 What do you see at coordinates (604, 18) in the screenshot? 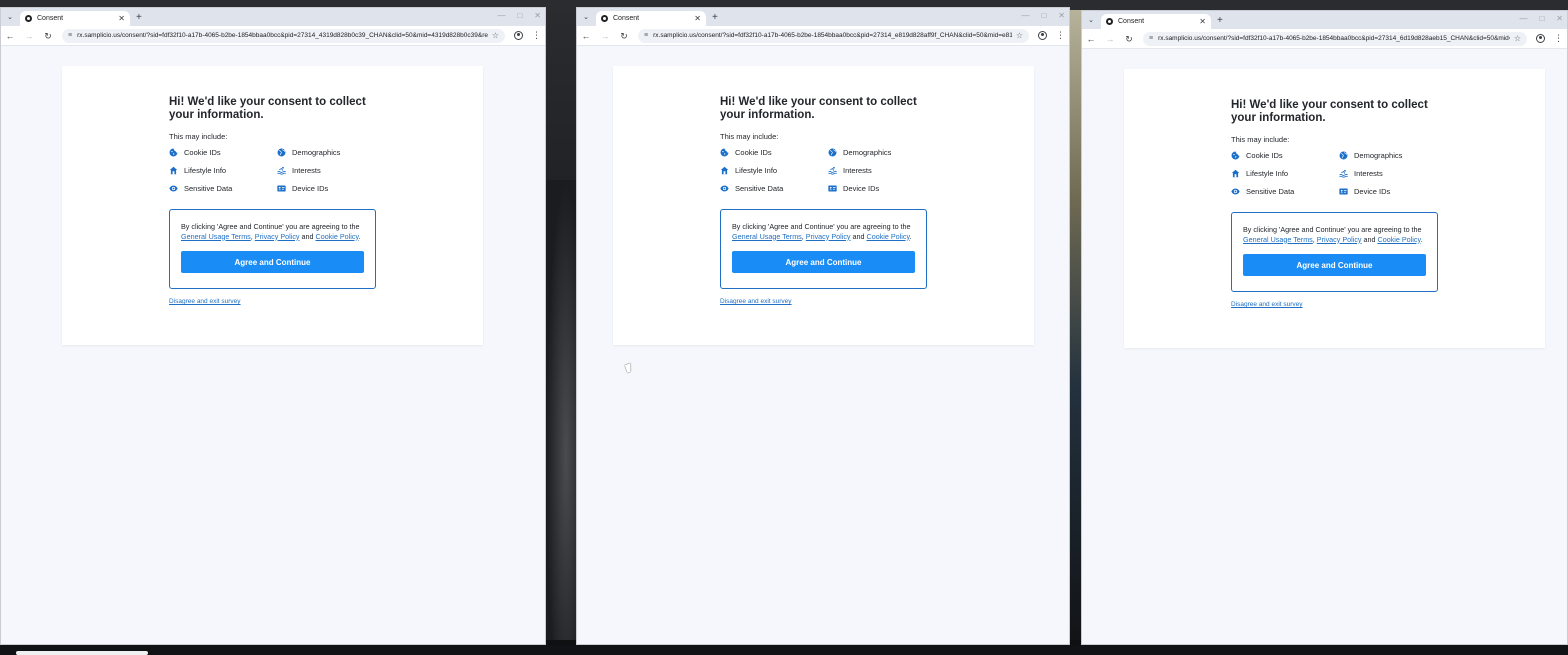
I see `site-favicon-icon` at bounding box center [604, 18].